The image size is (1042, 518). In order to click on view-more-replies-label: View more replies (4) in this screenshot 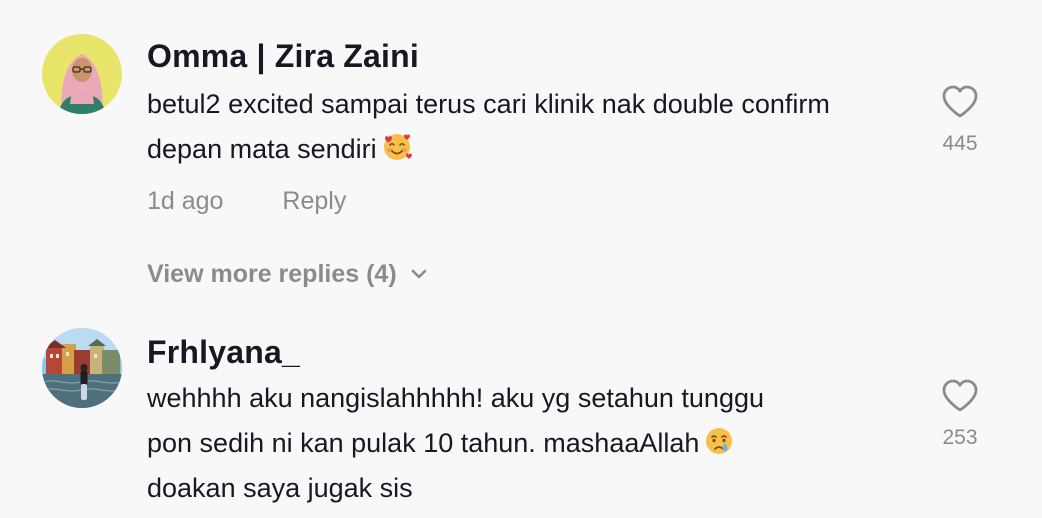, I will do `click(272, 274)`.